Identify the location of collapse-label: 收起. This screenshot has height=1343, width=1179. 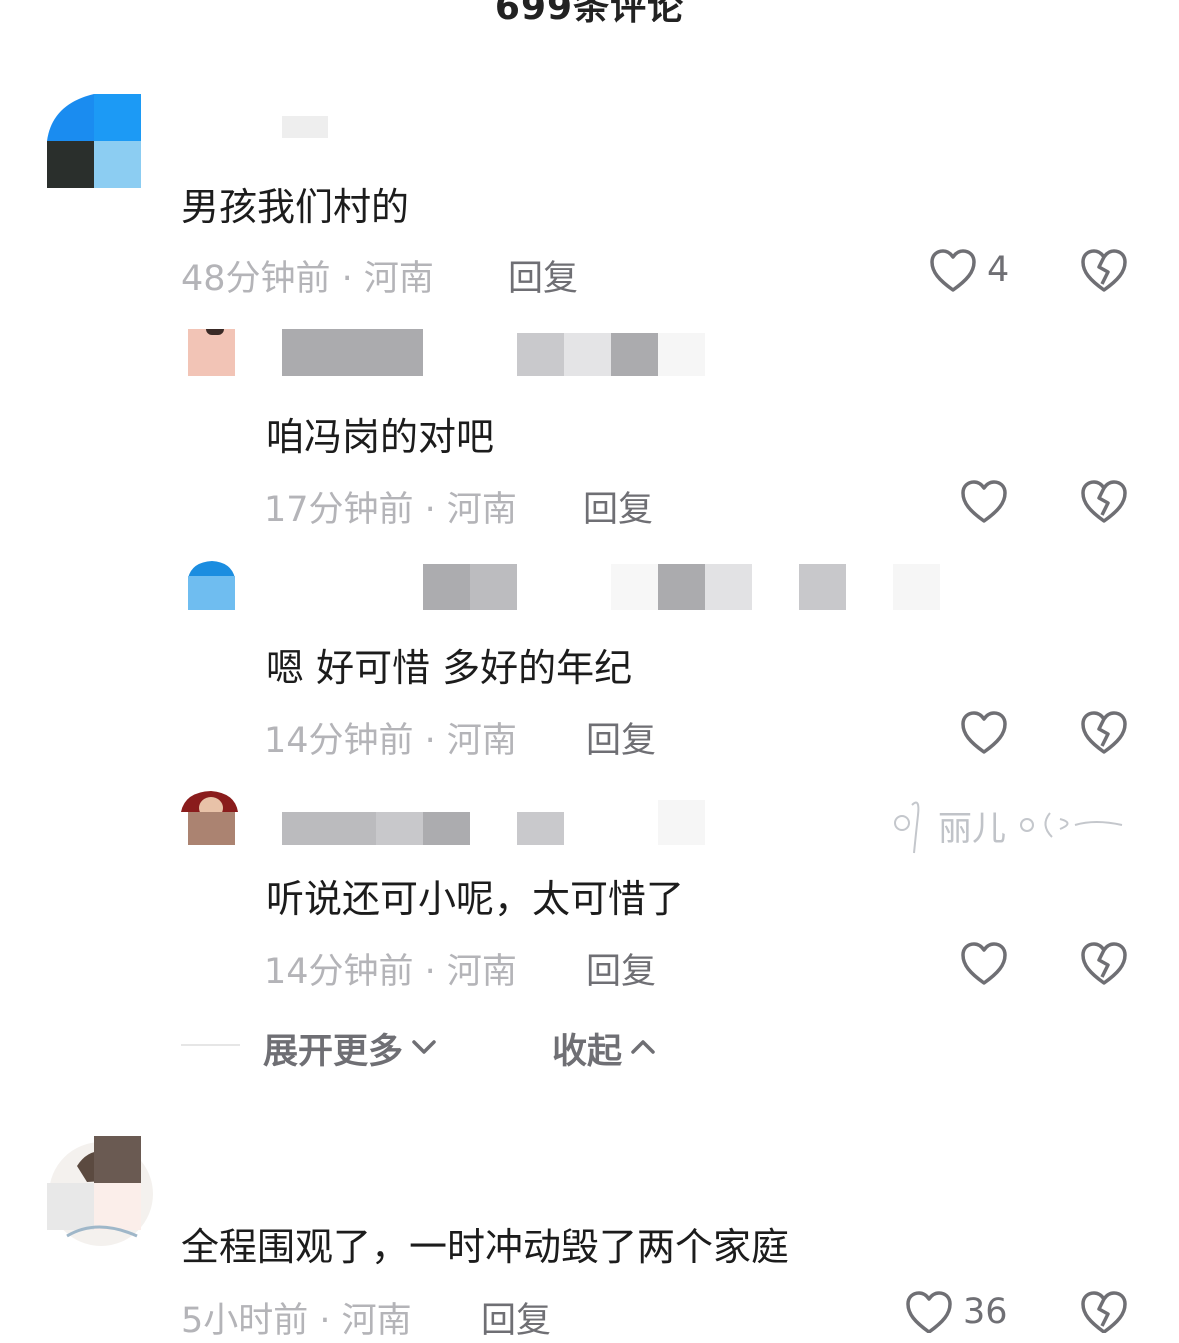
(587, 1052).